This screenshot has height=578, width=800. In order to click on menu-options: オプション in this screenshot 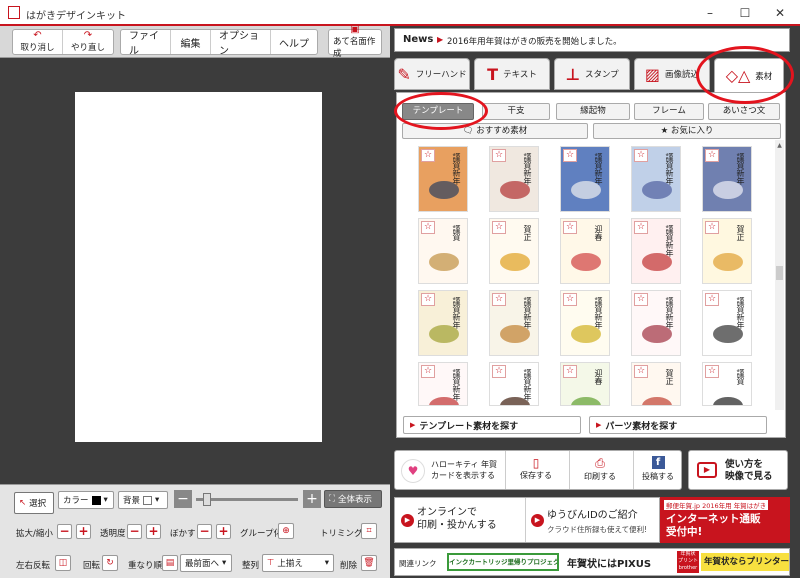, I will do `click(241, 43)`.